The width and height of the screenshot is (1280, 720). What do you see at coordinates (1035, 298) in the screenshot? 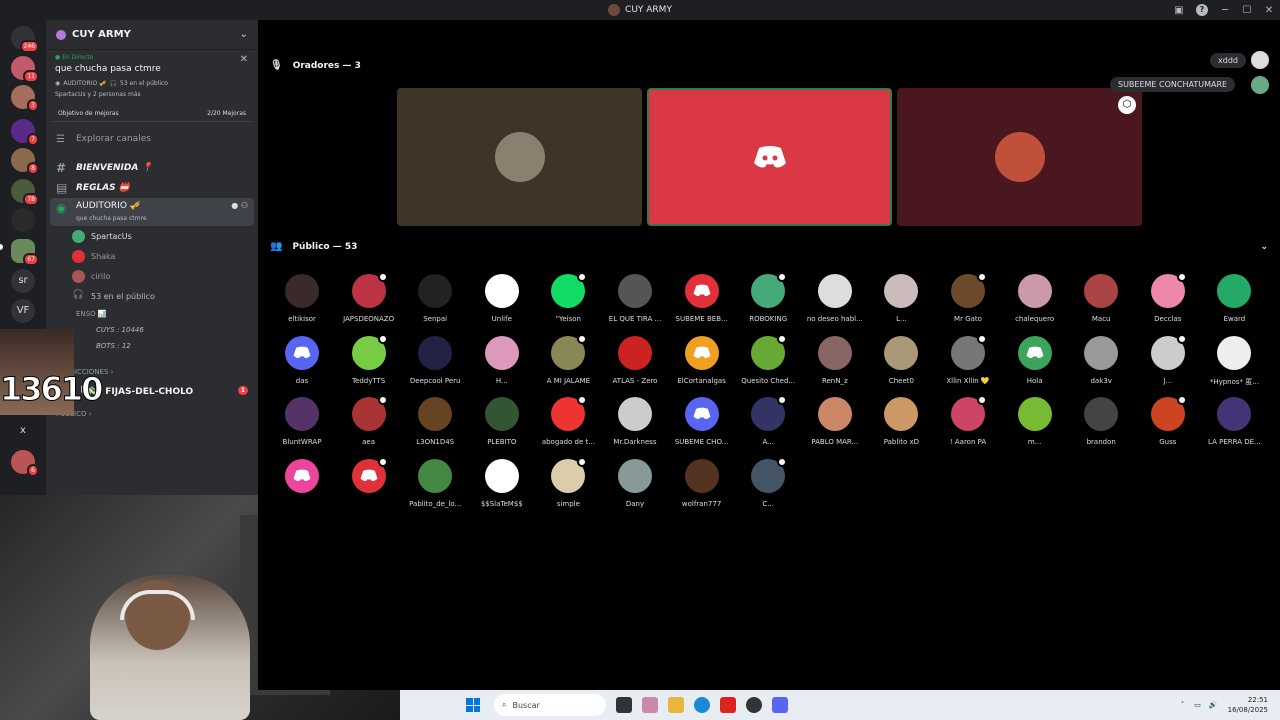
I see `audience-member: chalequero` at bounding box center [1035, 298].